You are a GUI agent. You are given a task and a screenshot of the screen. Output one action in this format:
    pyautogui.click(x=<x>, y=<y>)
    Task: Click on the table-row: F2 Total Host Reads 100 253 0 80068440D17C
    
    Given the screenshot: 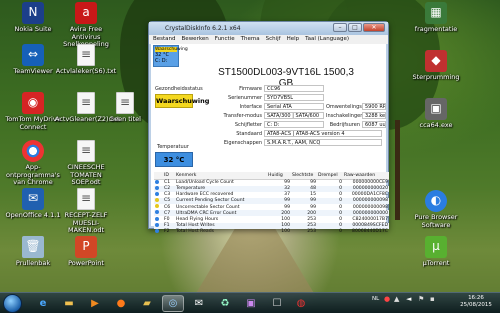 What is the action you would take?
    pyautogui.click(x=271, y=231)
    